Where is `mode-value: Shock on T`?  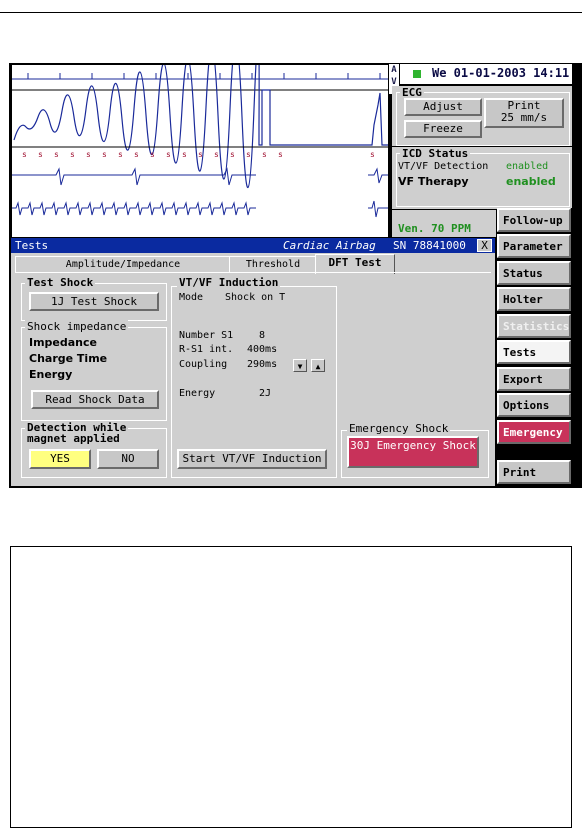
mode-value: Shock on T is located at coordinates (255, 297).